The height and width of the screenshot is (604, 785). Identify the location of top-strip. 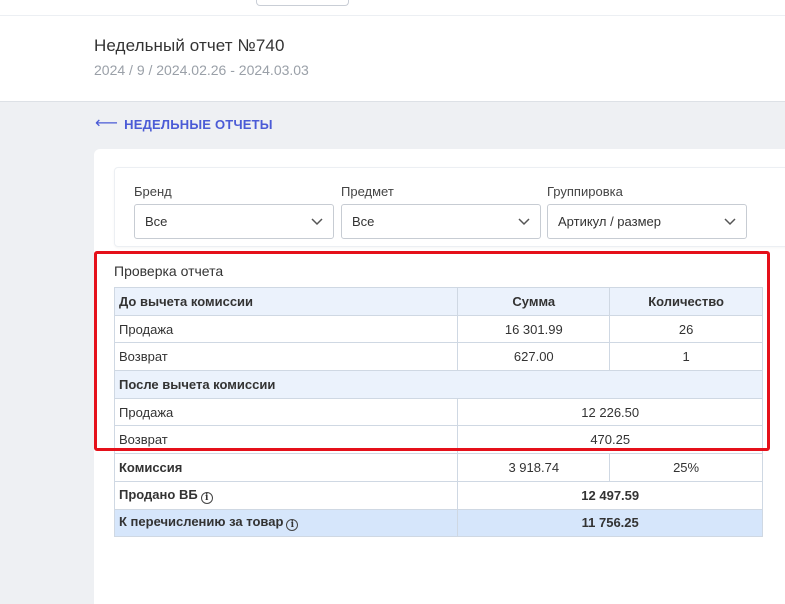
(392, 8).